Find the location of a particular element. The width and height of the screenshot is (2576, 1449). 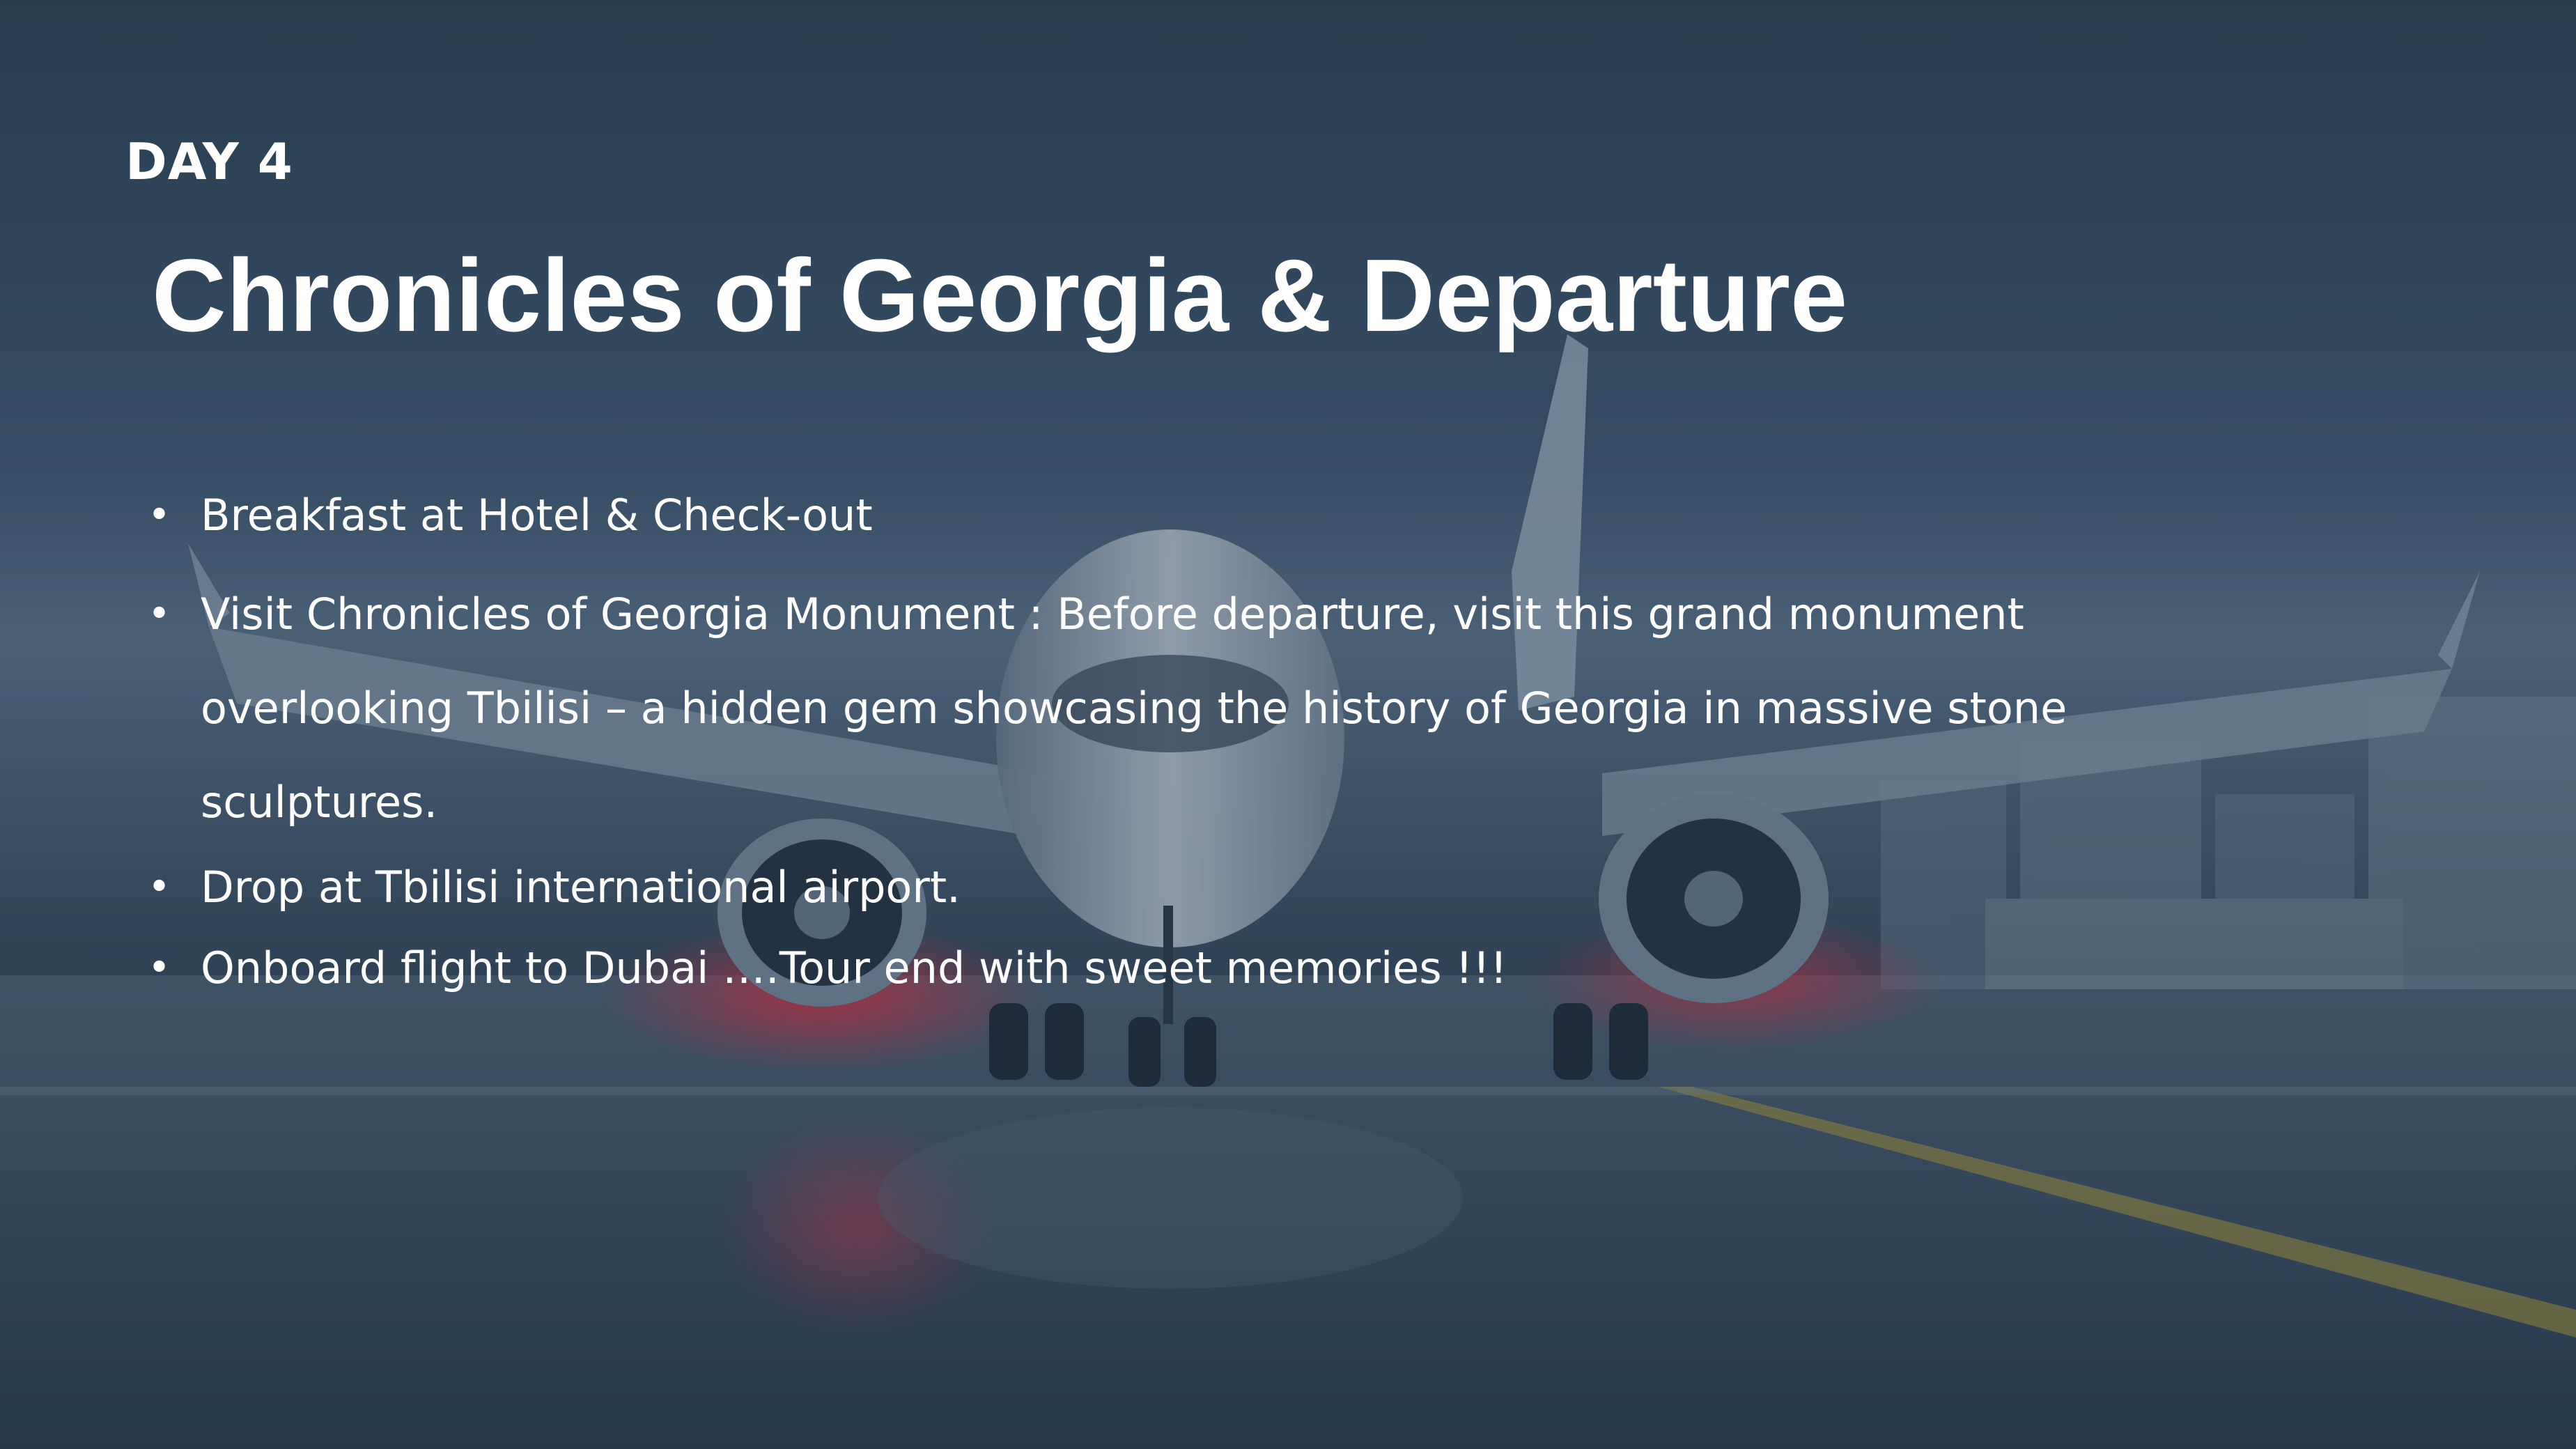

slide-title: Chronicles of Georgia & Departure is located at coordinates (1000, 295).